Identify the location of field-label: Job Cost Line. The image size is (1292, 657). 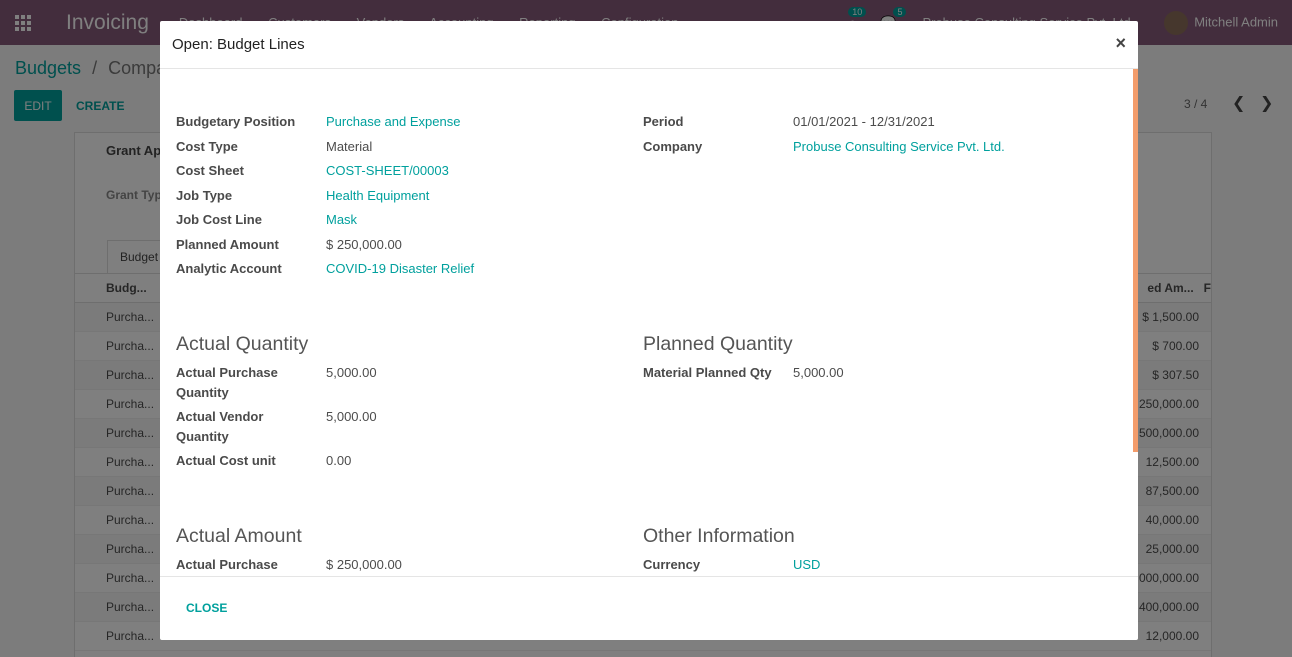
(219, 219).